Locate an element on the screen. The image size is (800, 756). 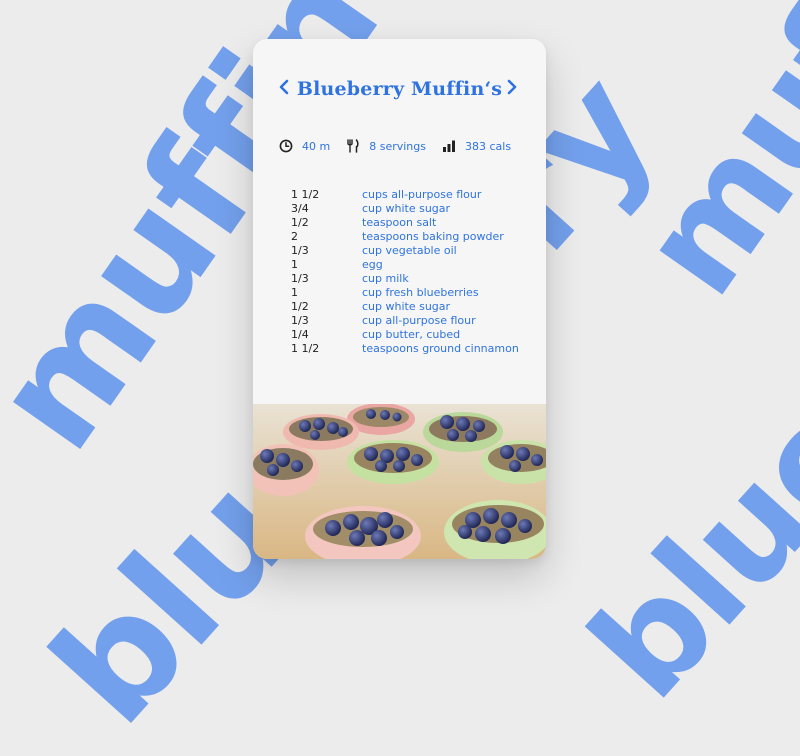
ingredient-row: 1 cup fresh blueberries is located at coordinates (413, 293).